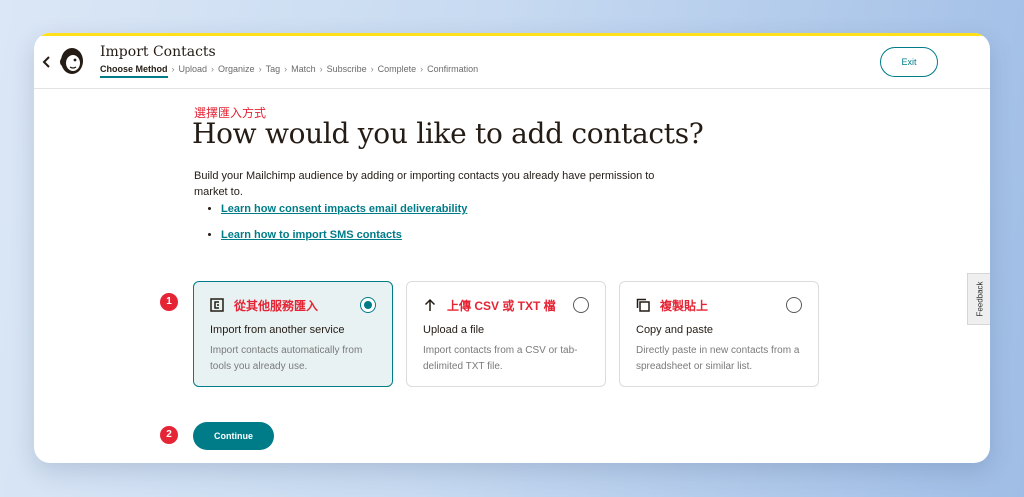 The image size is (1024, 497). Describe the element at coordinates (158, 52) in the screenshot. I see `page-title: Import Contacts` at that location.